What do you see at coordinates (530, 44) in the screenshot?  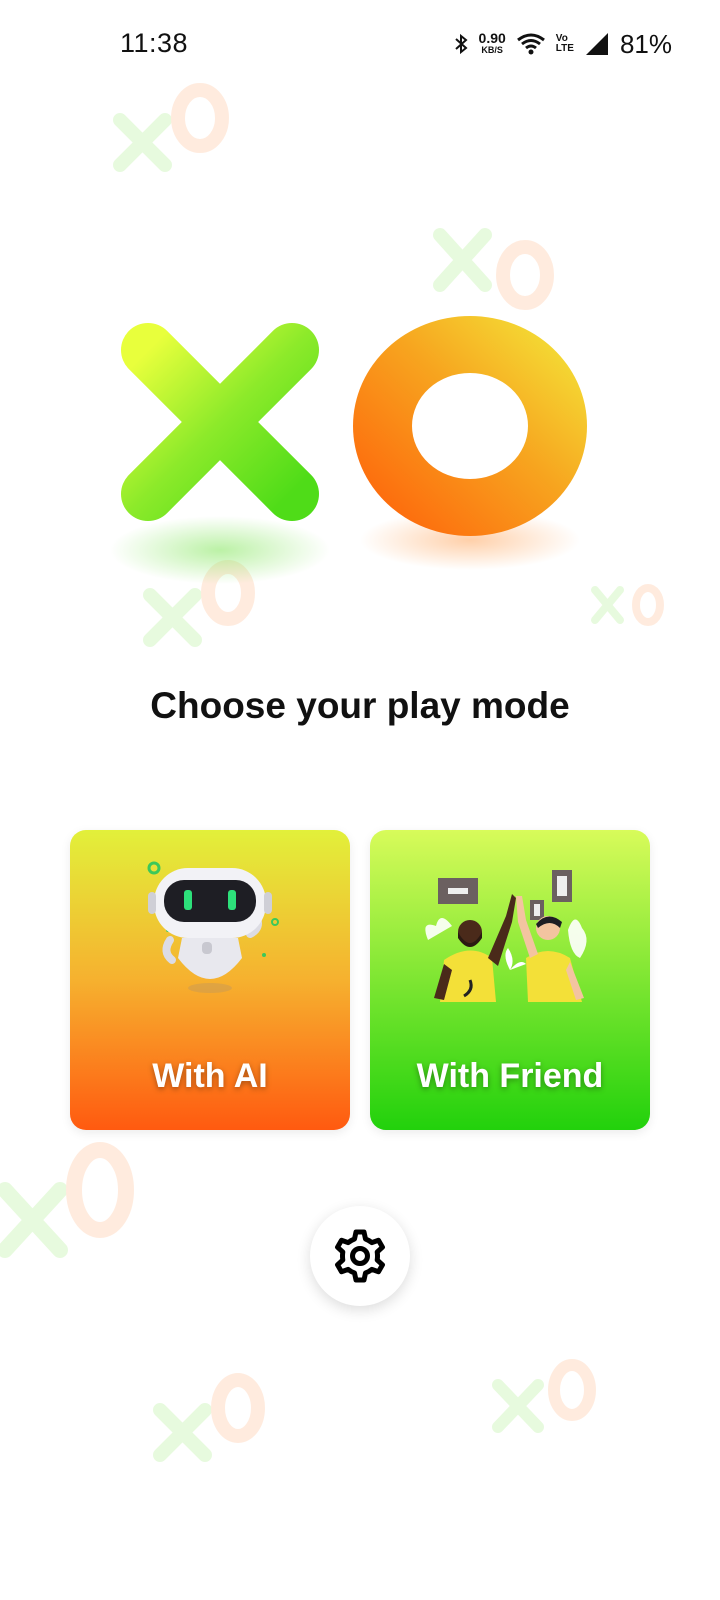 I see `wifi-icon` at bounding box center [530, 44].